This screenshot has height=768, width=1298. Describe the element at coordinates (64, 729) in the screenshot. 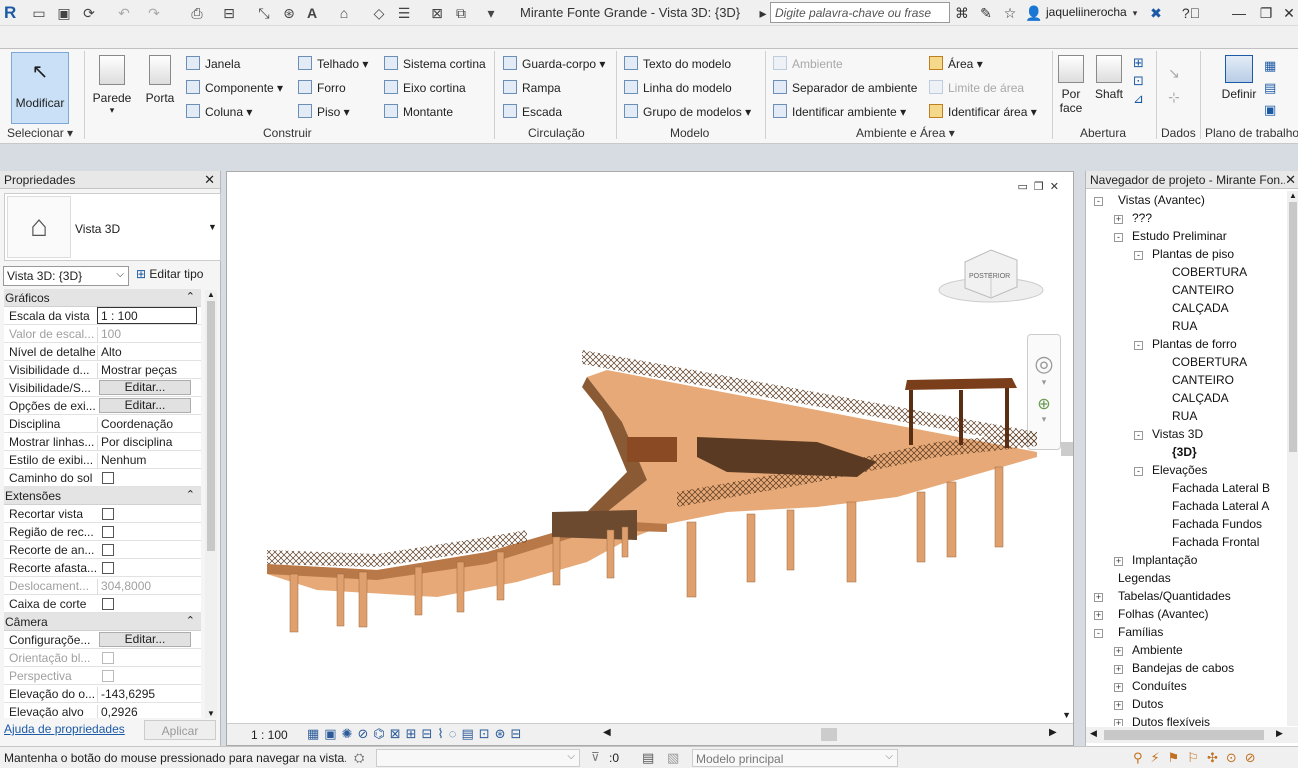

I see `properties-help-link: Ajuda de propriedades` at that location.